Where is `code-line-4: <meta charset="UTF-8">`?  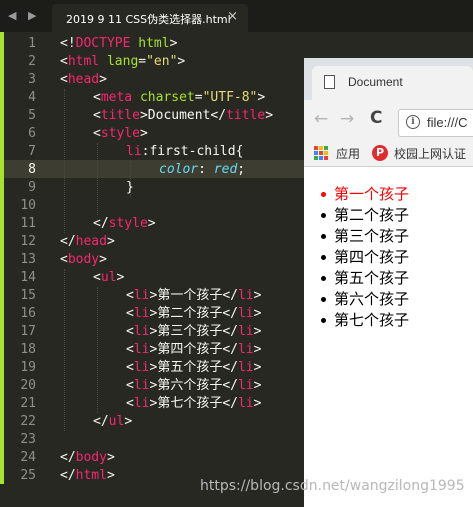 code-line-4: <meta charset="UTF-8"> is located at coordinates (179, 97).